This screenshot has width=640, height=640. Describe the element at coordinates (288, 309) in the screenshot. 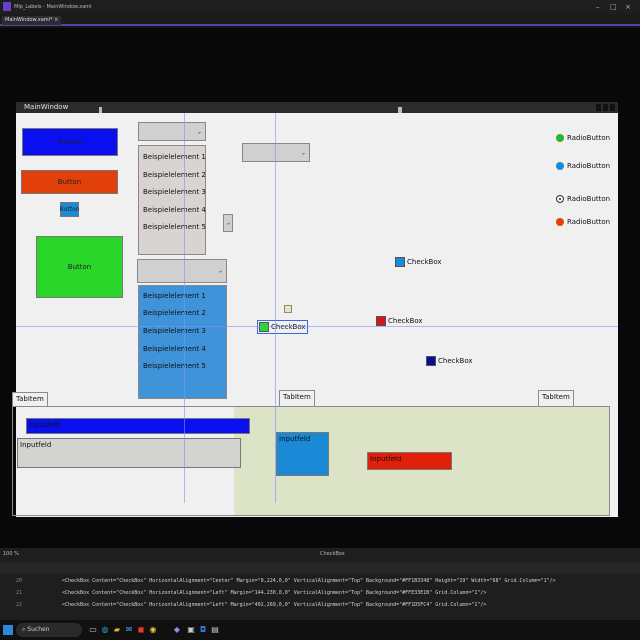

I see `adorner-handle-icon` at that location.